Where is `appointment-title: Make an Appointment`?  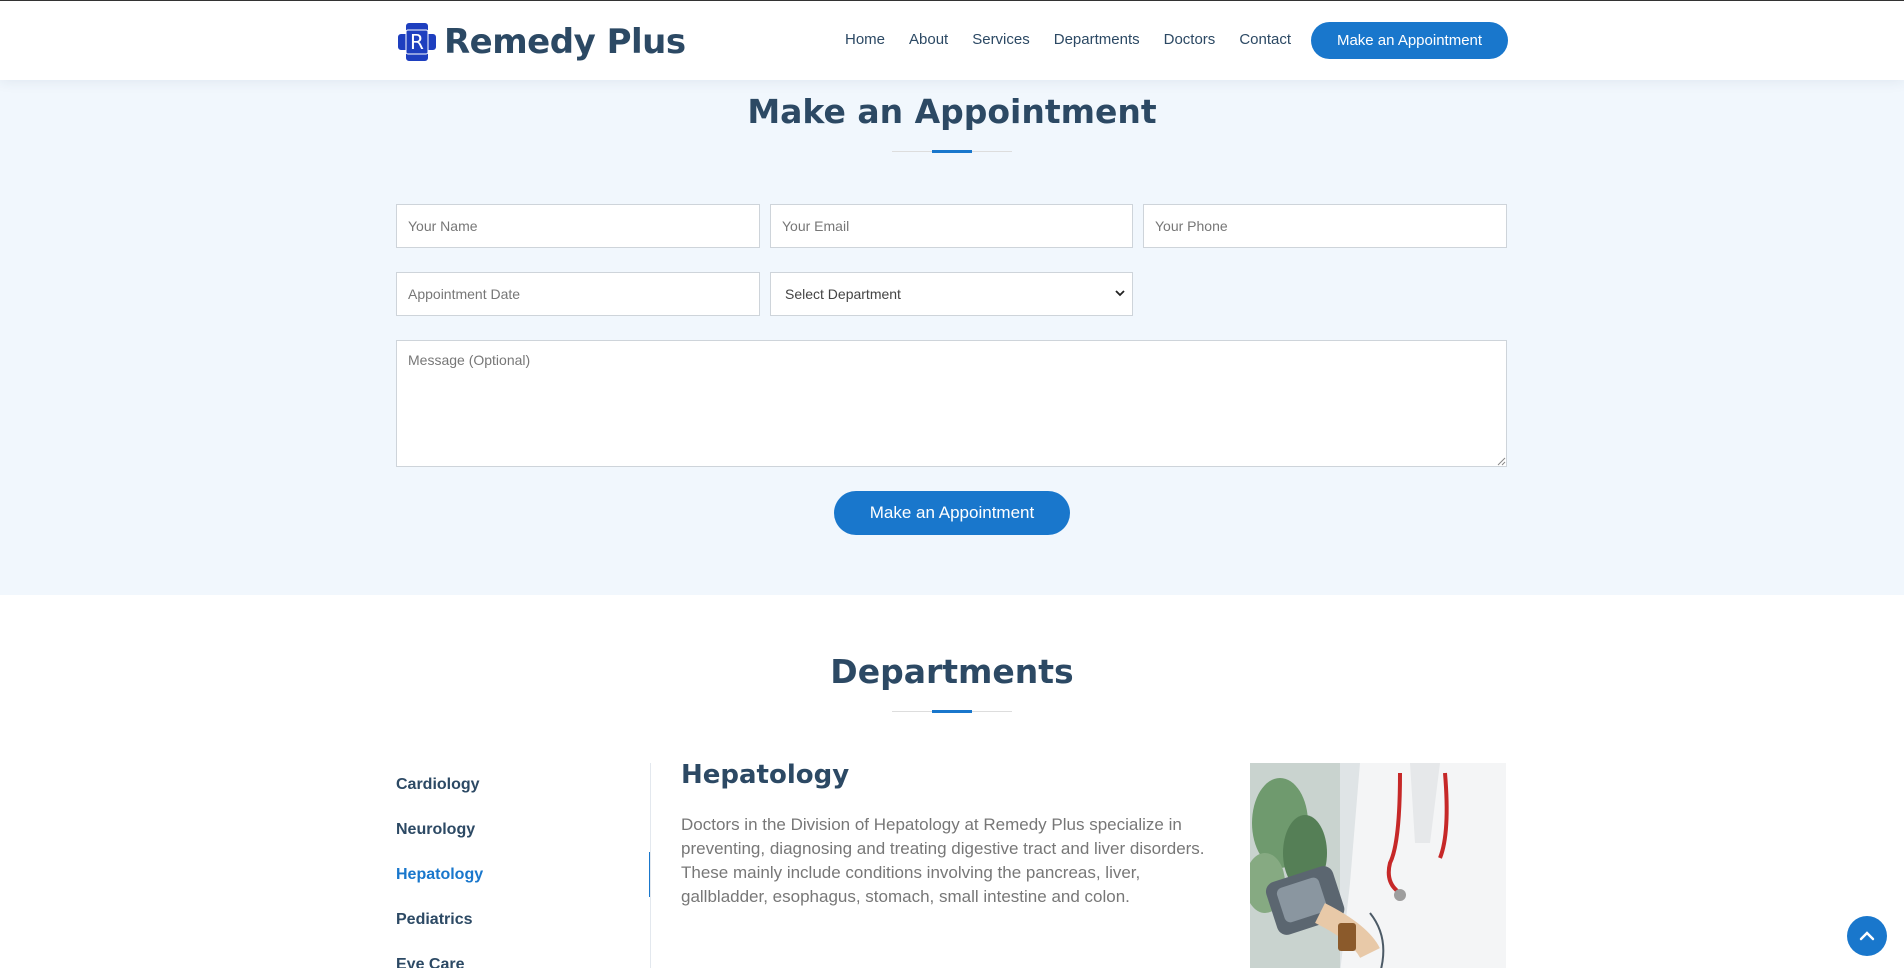
appointment-title: Make an Appointment is located at coordinates (952, 111).